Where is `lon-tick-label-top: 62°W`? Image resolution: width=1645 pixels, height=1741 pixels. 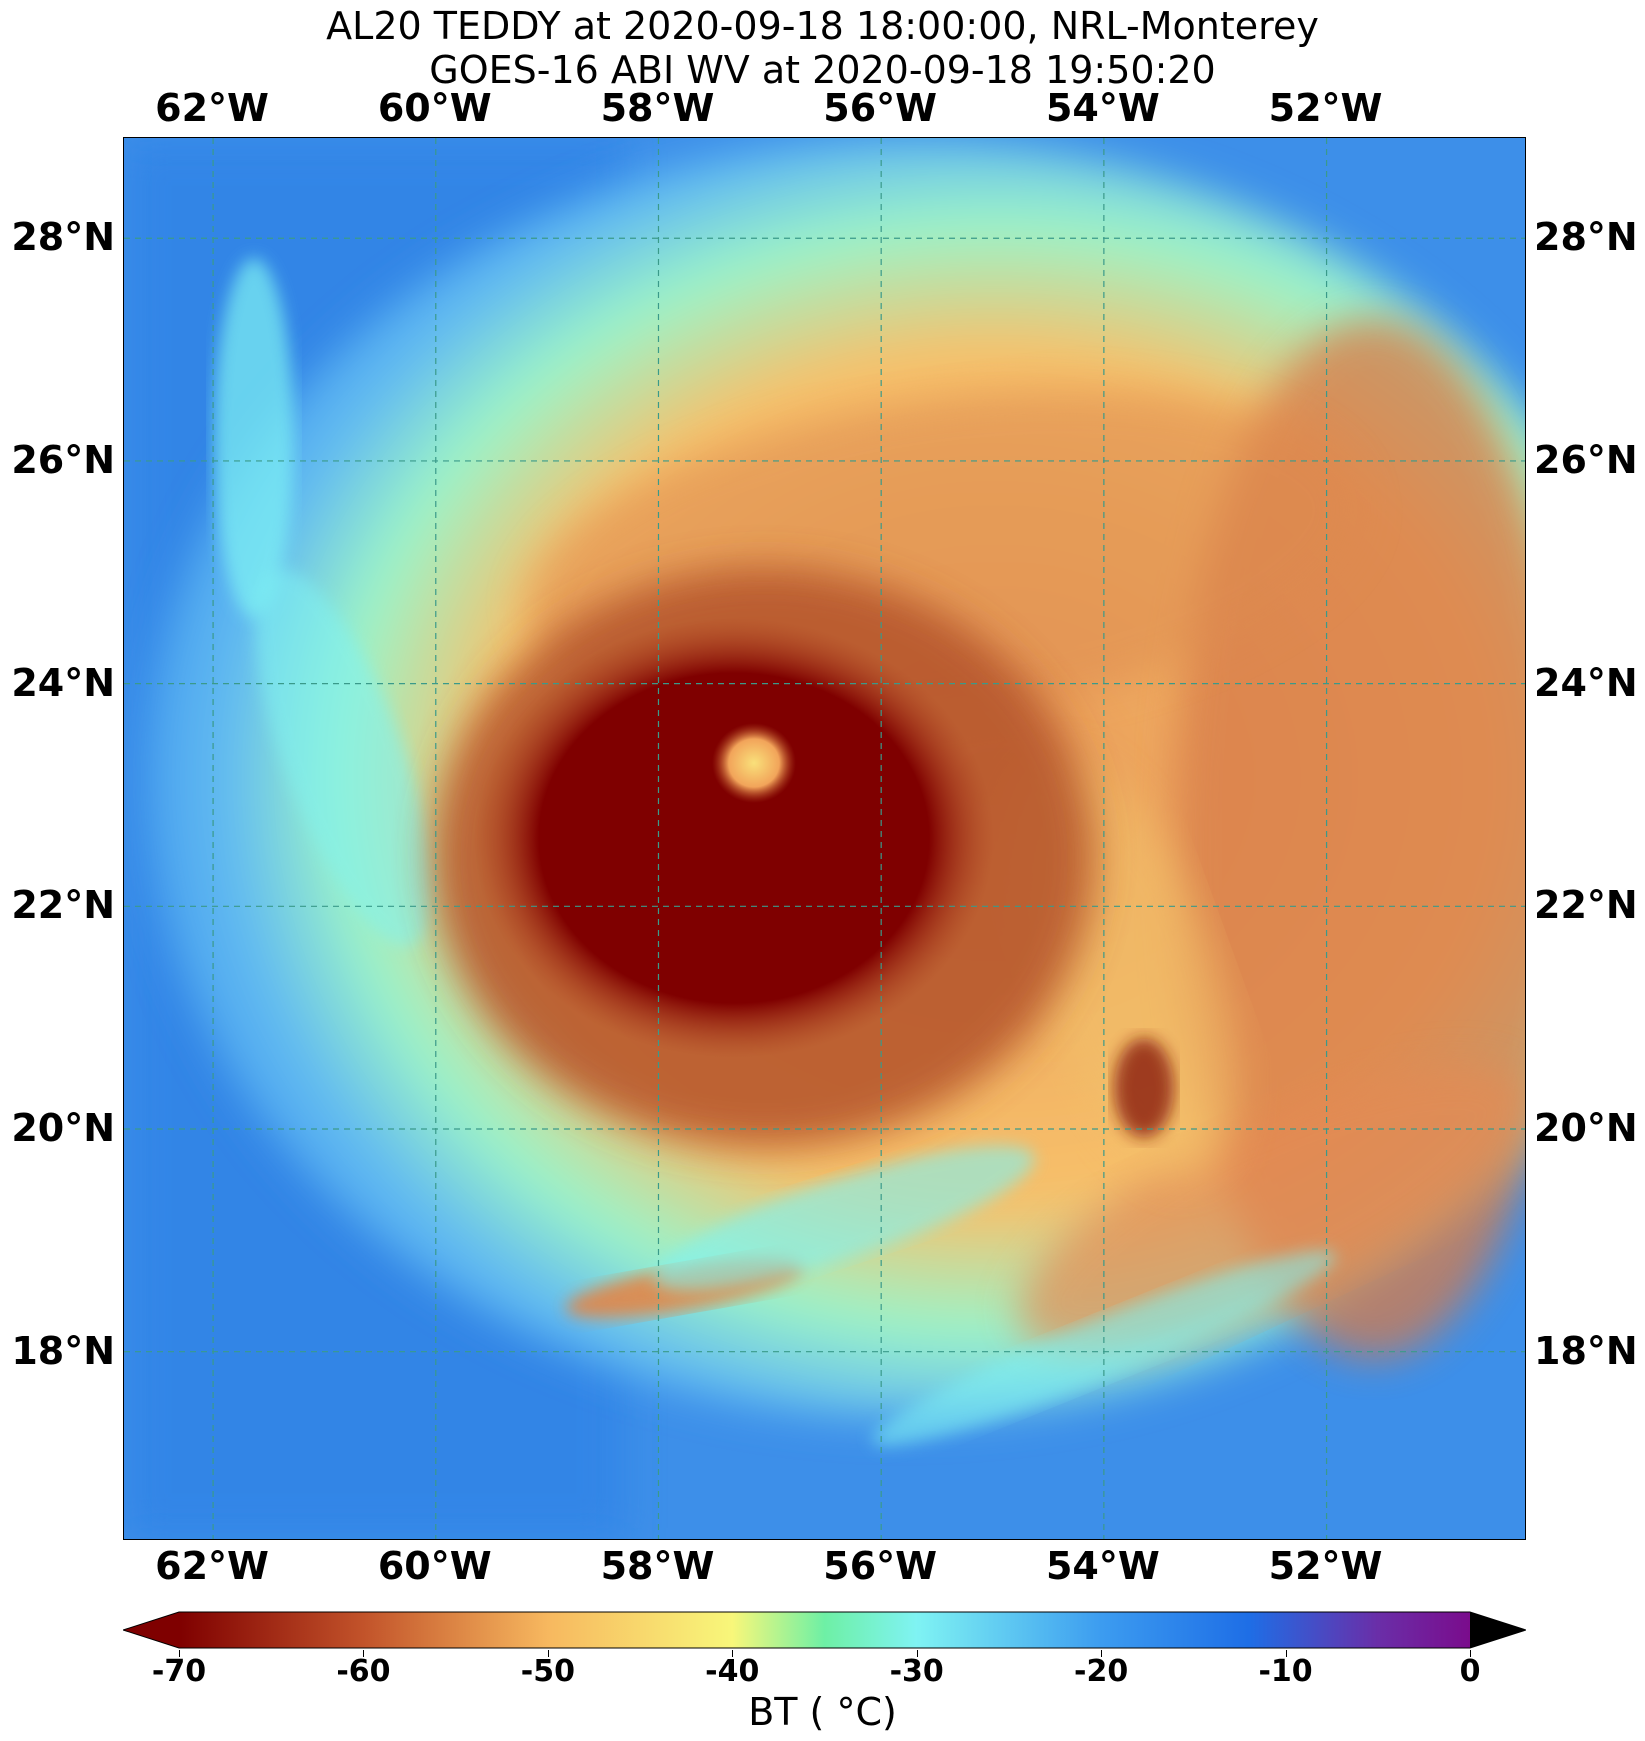 lon-tick-label-top: 62°W is located at coordinates (212, 108).